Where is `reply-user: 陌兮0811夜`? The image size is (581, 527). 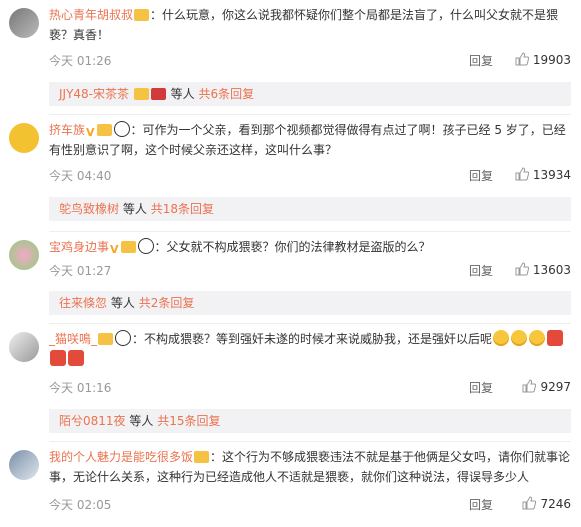 reply-user: 陌兮0811夜 is located at coordinates (92, 421).